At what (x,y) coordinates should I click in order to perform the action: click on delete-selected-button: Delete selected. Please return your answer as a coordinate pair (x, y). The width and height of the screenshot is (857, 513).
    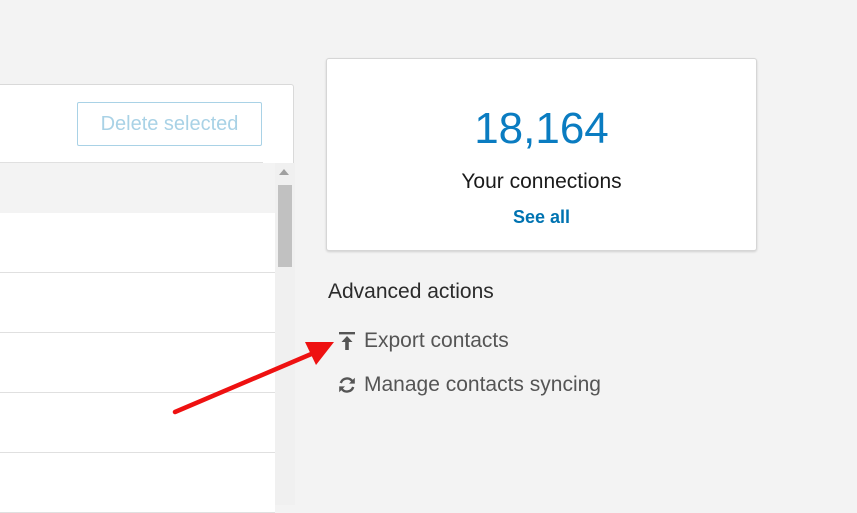
    Looking at the image, I should click on (169, 124).